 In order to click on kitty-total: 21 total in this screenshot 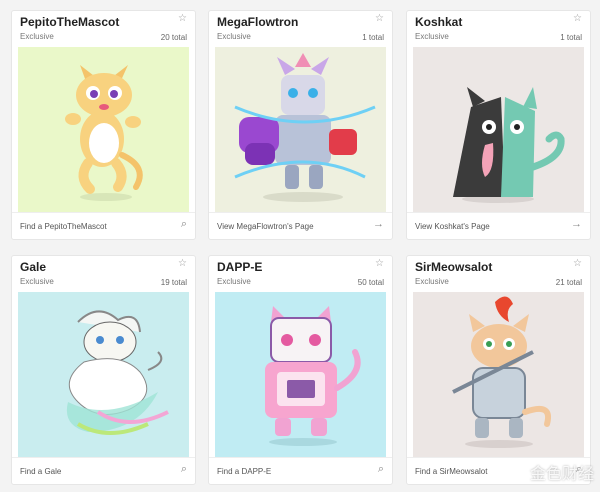, I will do `click(568, 282)`.